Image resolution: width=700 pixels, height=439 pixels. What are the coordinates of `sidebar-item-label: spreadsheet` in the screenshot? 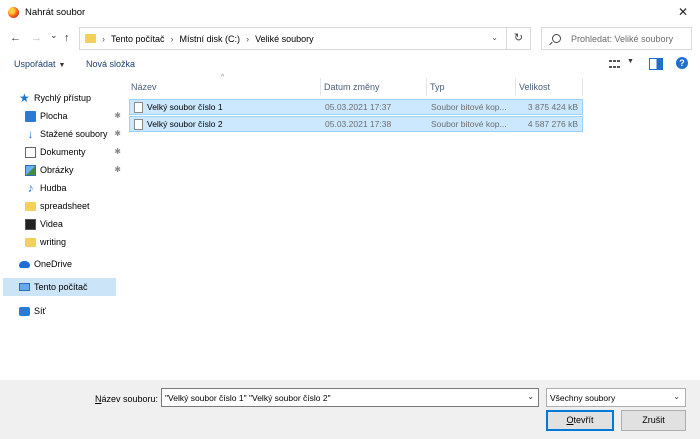 It's located at (65, 206).